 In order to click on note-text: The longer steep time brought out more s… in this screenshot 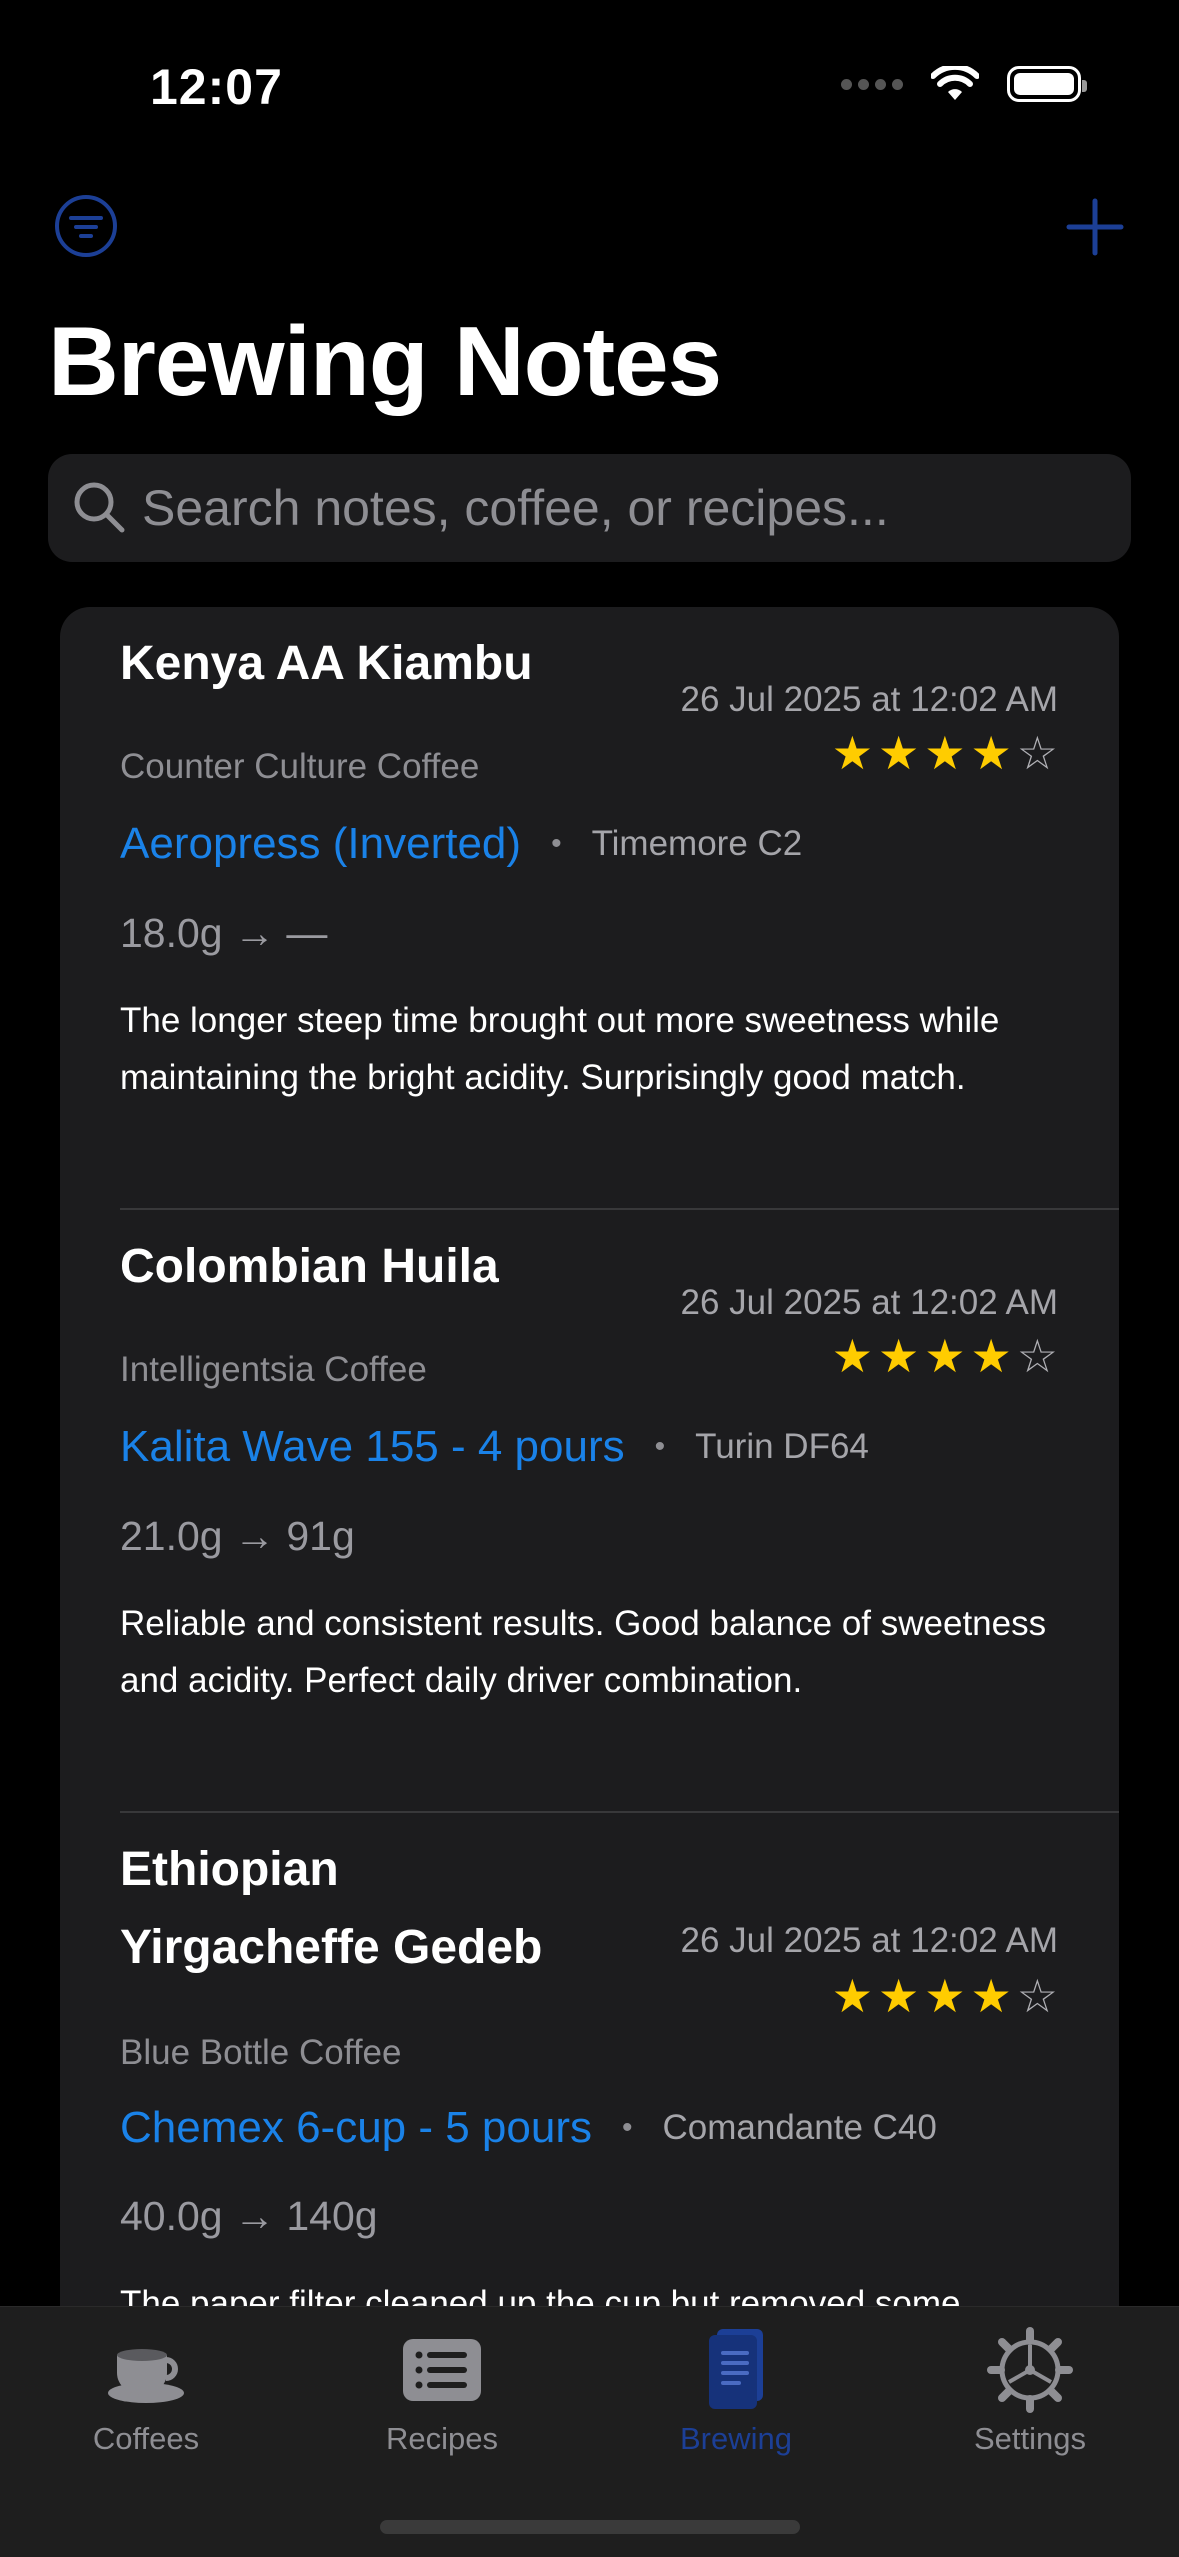, I will do `click(560, 1049)`.